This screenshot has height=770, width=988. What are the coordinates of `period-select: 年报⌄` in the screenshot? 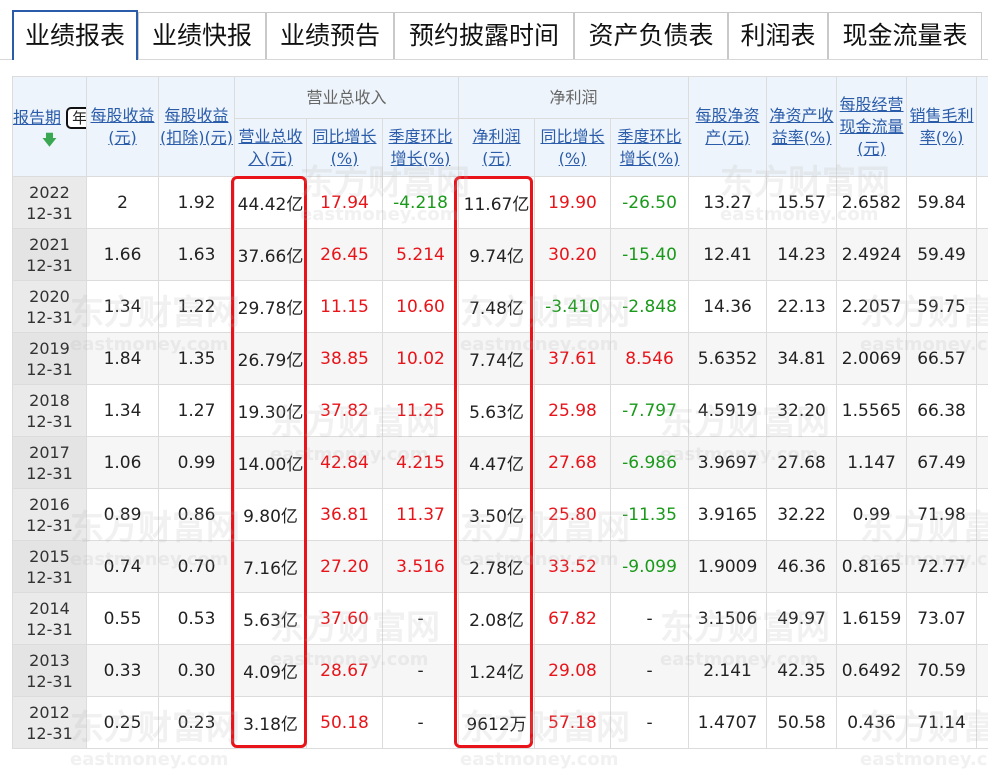 It's located at (76, 118).